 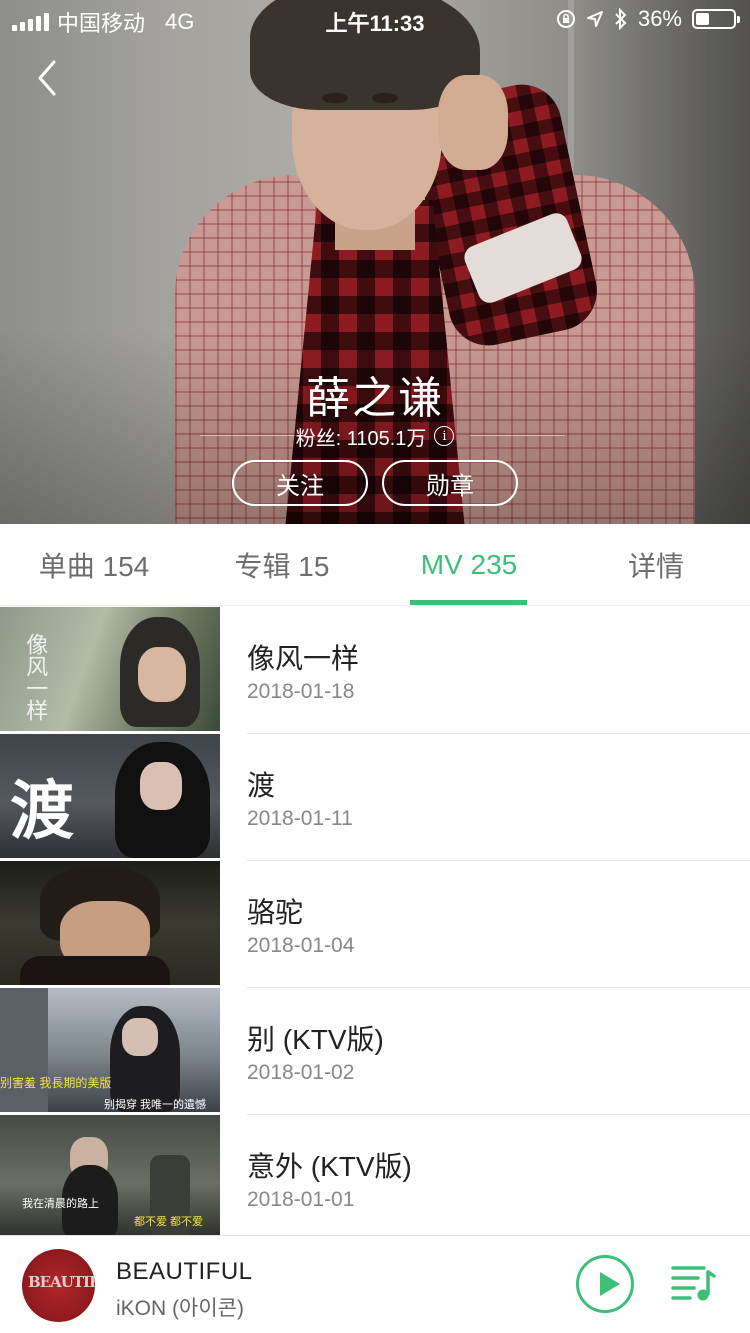 What do you see at coordinates (621, 19) in the screenshot?
I see `bluetooth-icon` at bounding box center [621, 19].